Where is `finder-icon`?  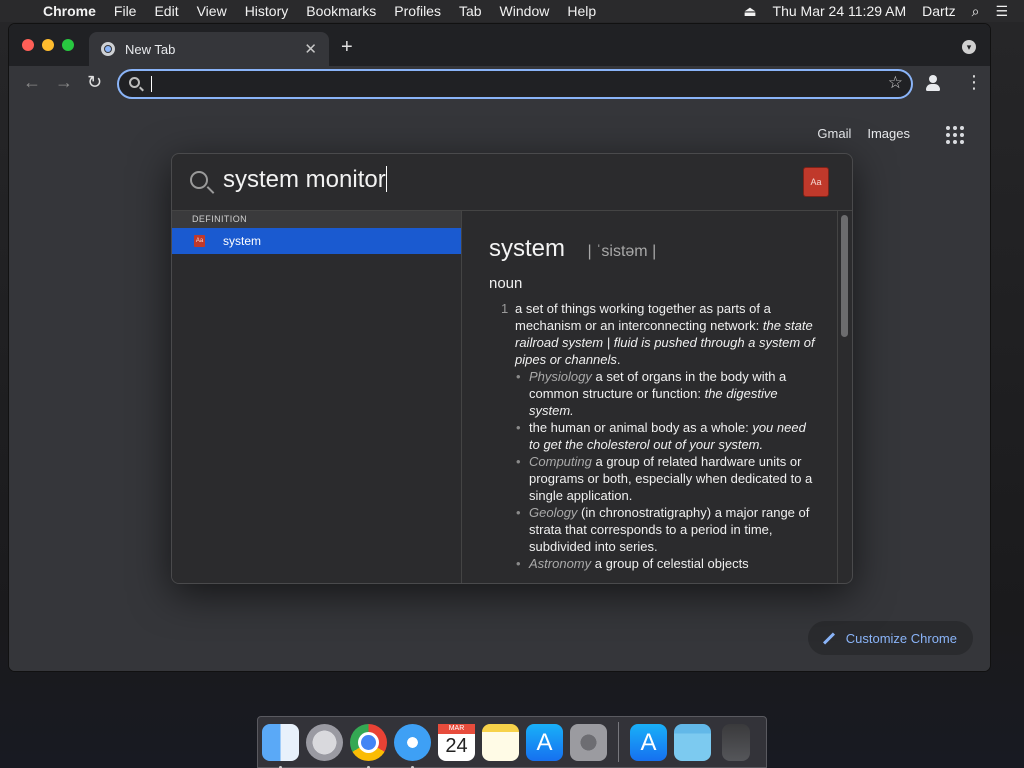 finder-icon is located at coordinates (280, 745).